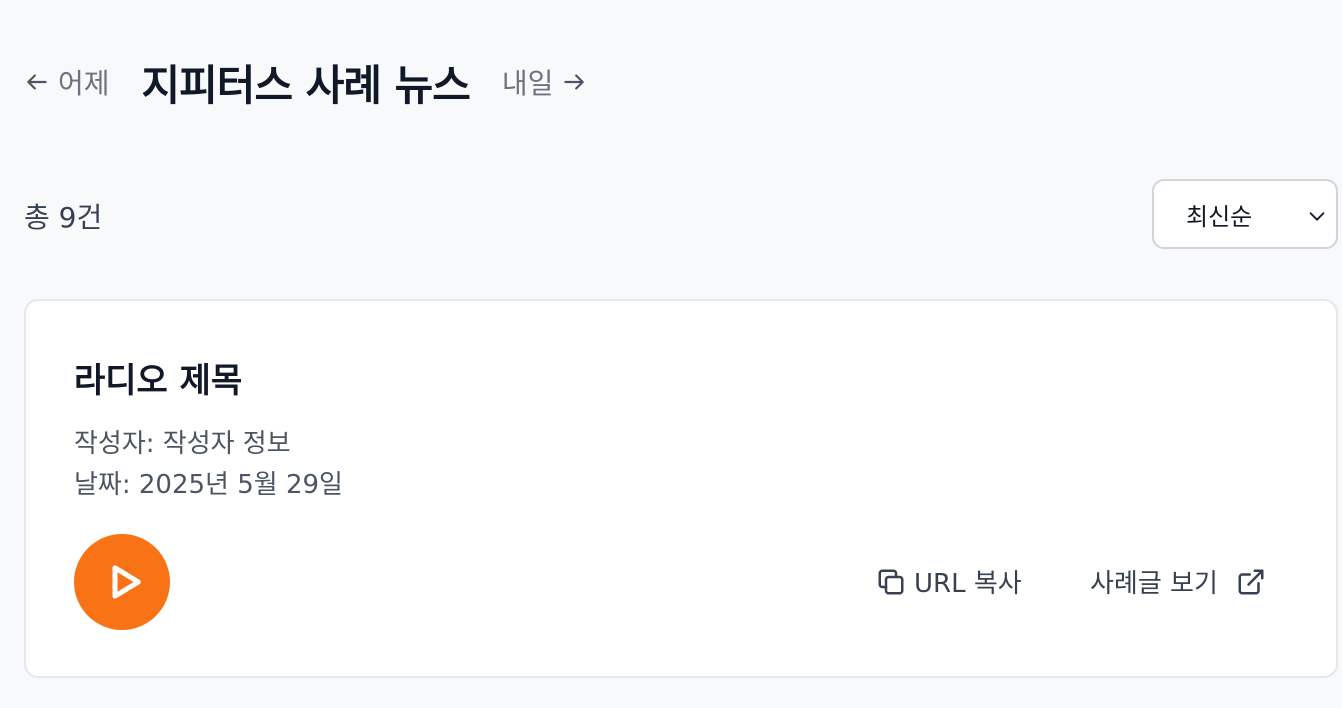  What do you see at coordinates (126, 582) in the screenshot?
I see `play-icon` at bounding box center [126, 582].